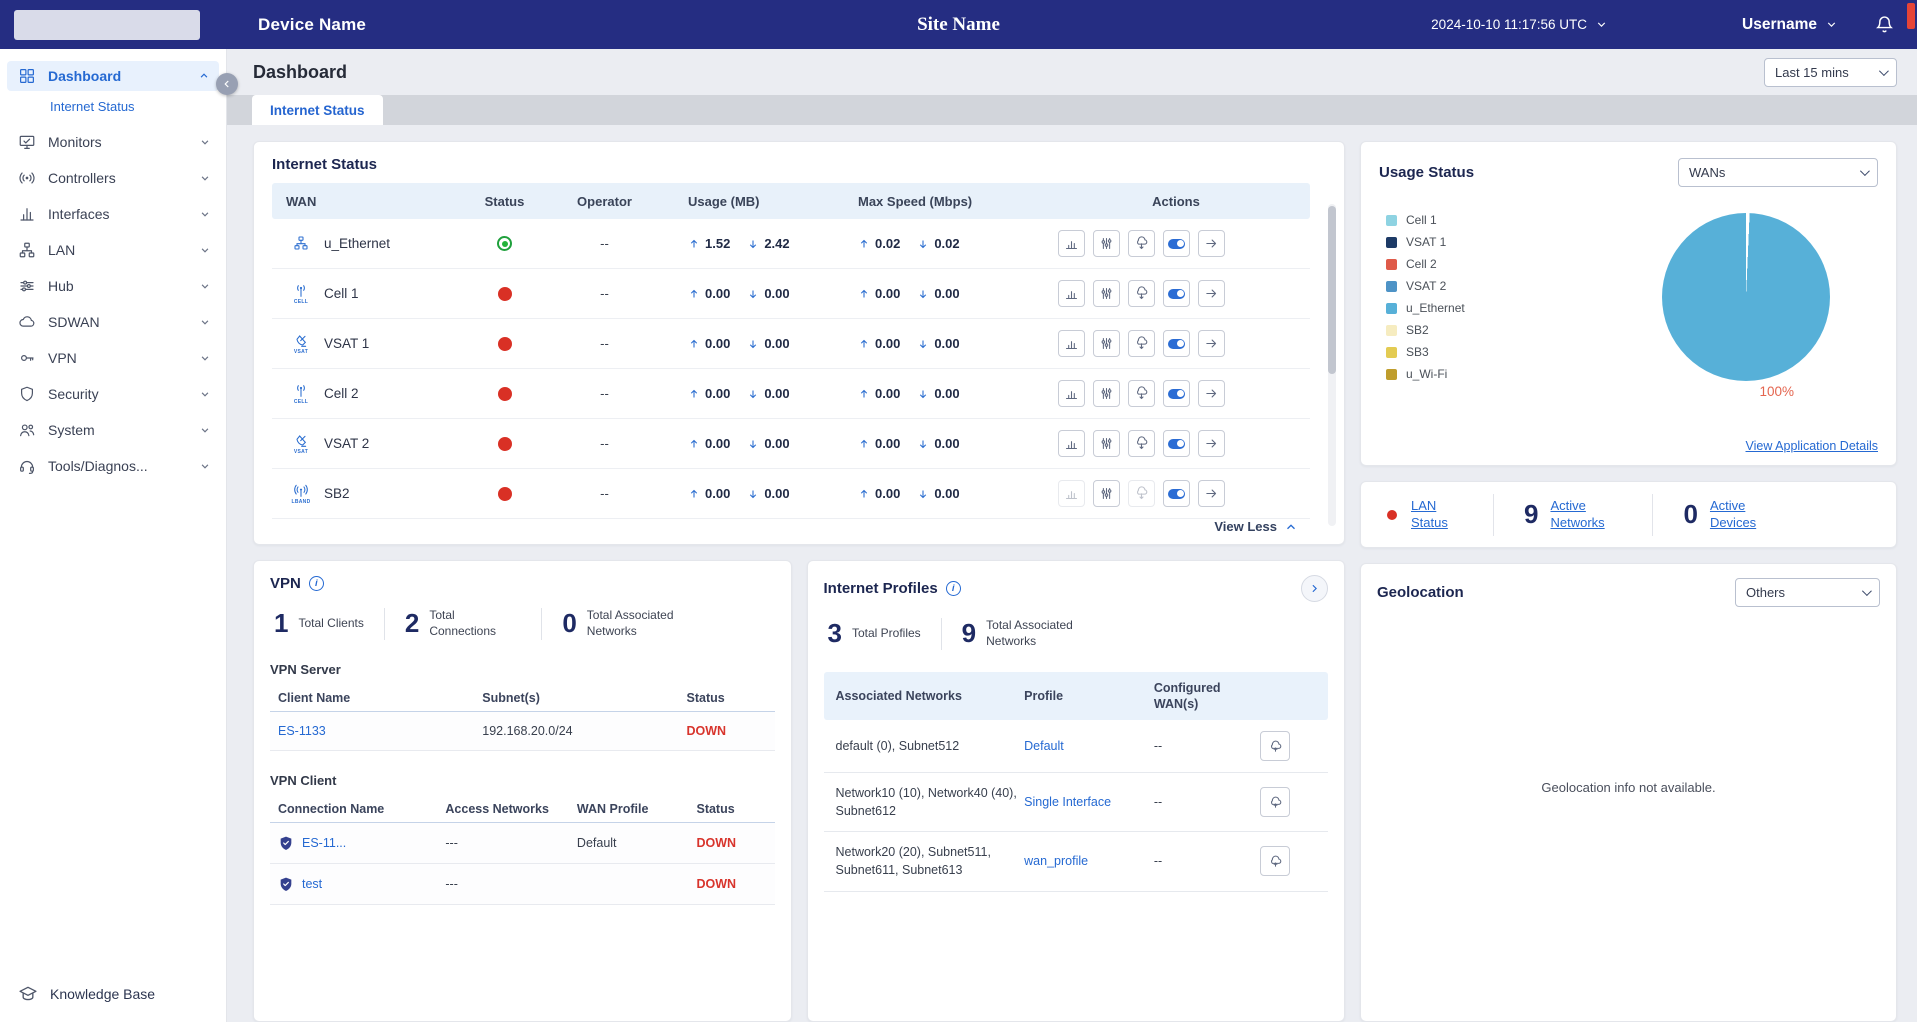  What do you see at coordinates (937, 443) in the screenshot?
I see `max-speed-cell: 0.00 0.00` at bounding box center [937, 443].